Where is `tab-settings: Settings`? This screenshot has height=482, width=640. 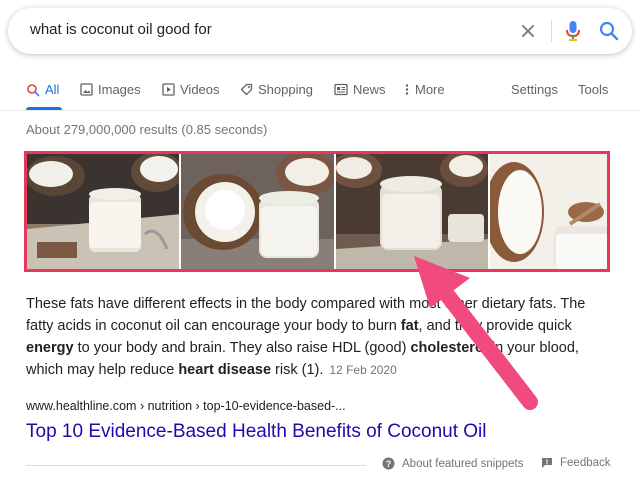 tab-settings: Settings is located at coordinates (534, 89).